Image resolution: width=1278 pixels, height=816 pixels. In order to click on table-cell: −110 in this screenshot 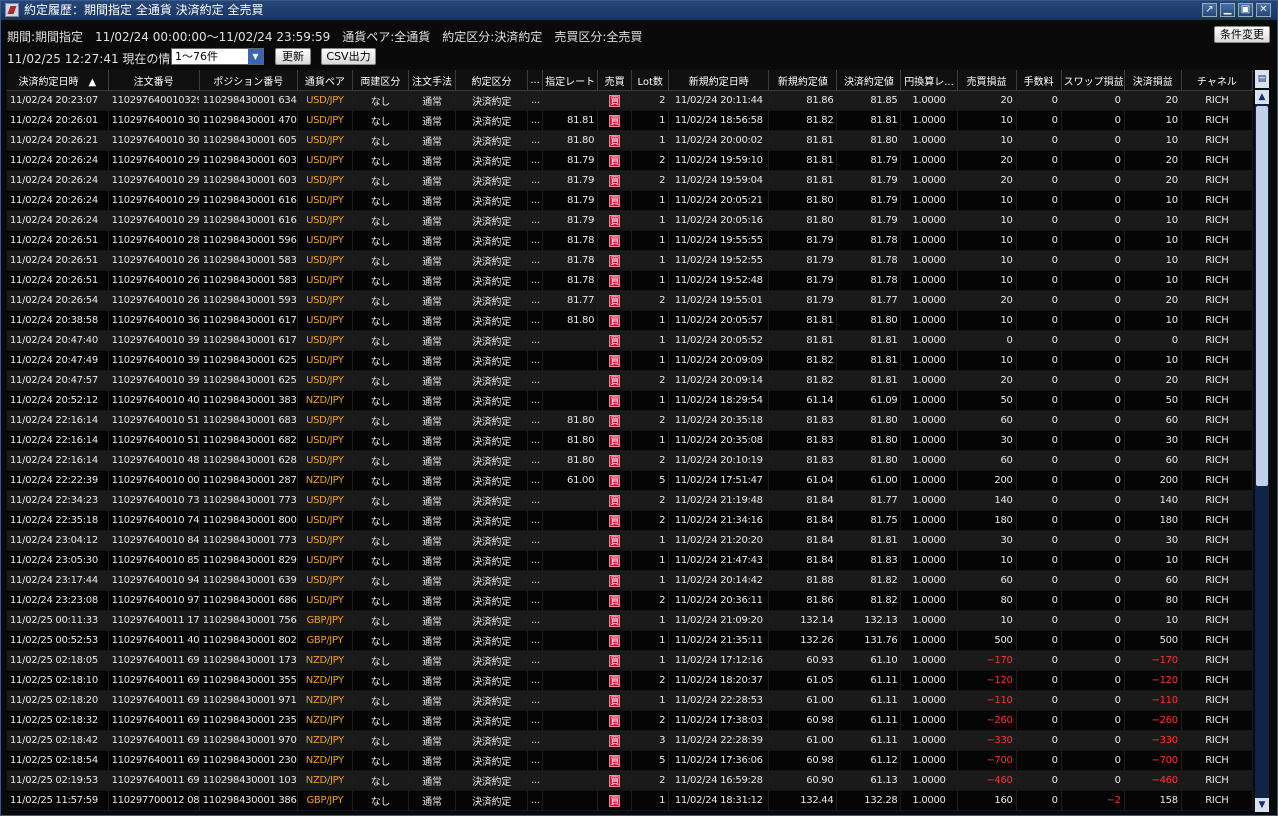, I will do `click(1153, 700)`.